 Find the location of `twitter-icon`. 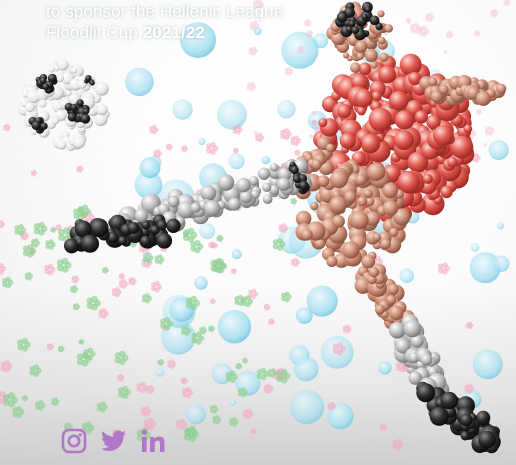

twitter-icon is located at coordinates (114, 441).